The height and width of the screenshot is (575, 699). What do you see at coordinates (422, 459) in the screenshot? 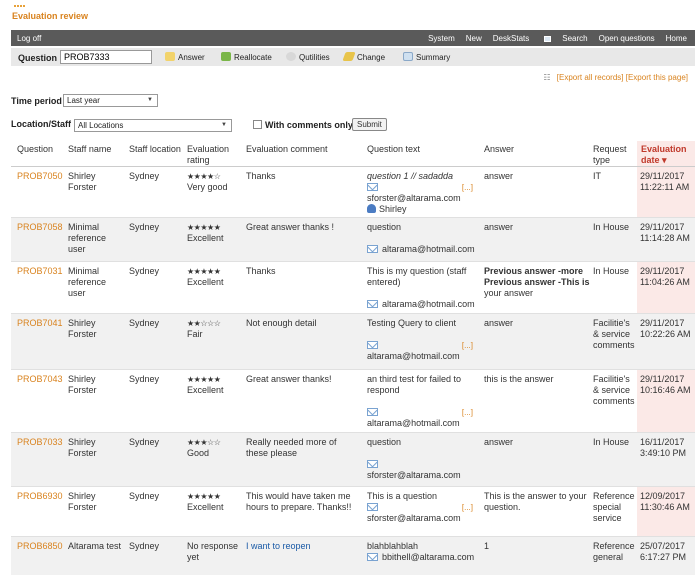
I see `question-text-cell: question sforster@altarama.com` at bounding box center [422, 459].